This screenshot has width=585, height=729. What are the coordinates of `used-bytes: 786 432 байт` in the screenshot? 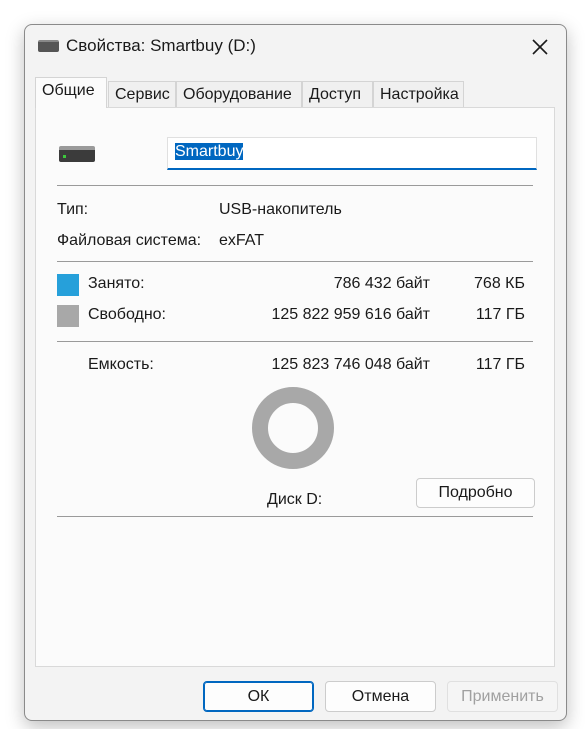 It's located at (381, 283).